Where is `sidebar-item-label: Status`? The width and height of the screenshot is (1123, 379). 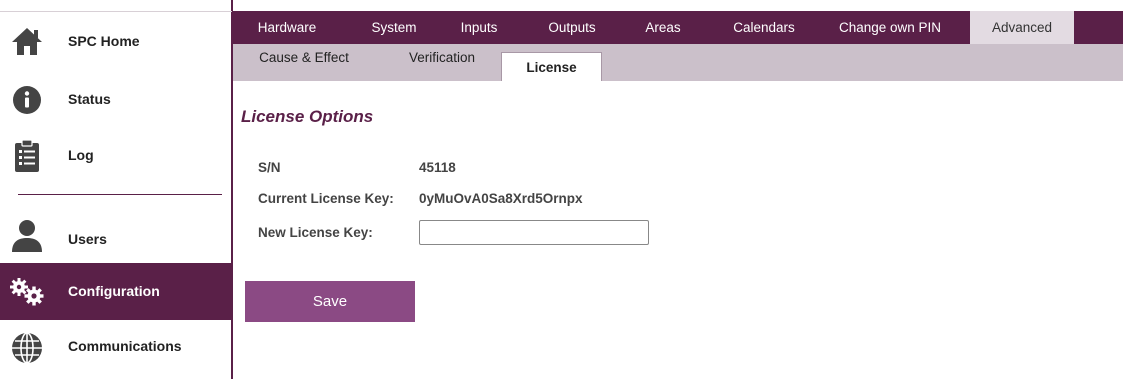 sidebar-item-label: Status is located at coordinates (89, 98).